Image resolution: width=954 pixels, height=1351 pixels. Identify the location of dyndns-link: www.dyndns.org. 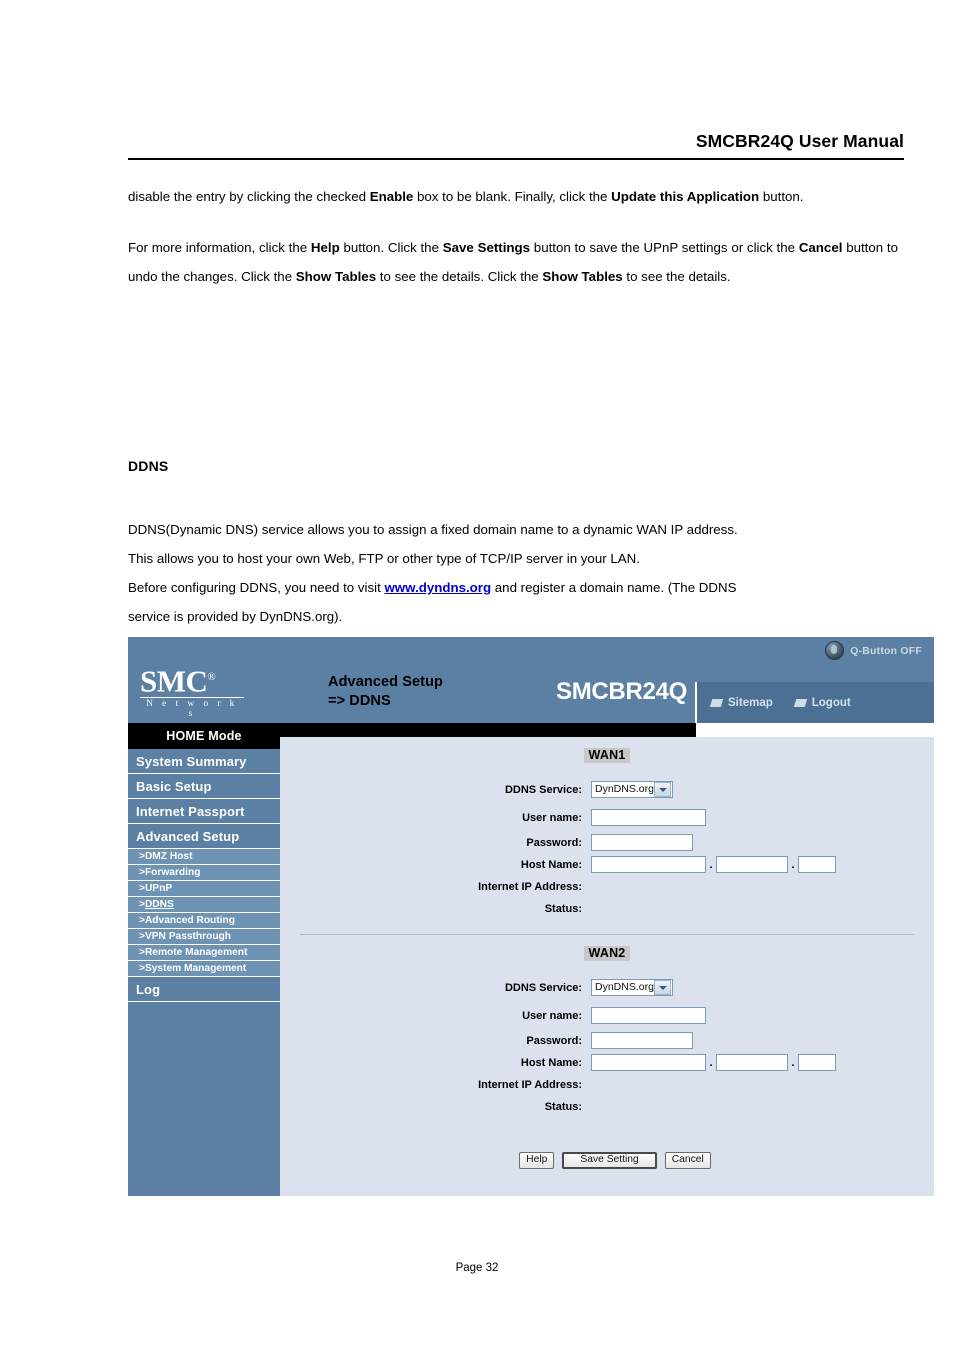
(437, 587).